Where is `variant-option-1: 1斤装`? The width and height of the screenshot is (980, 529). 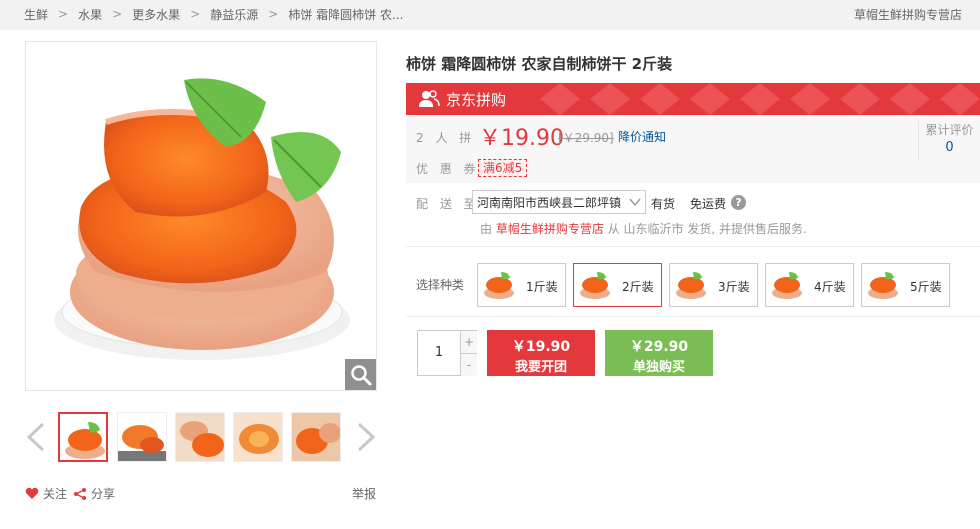
variant-option-1: 1斤装 is located at coordinates (521, 285).